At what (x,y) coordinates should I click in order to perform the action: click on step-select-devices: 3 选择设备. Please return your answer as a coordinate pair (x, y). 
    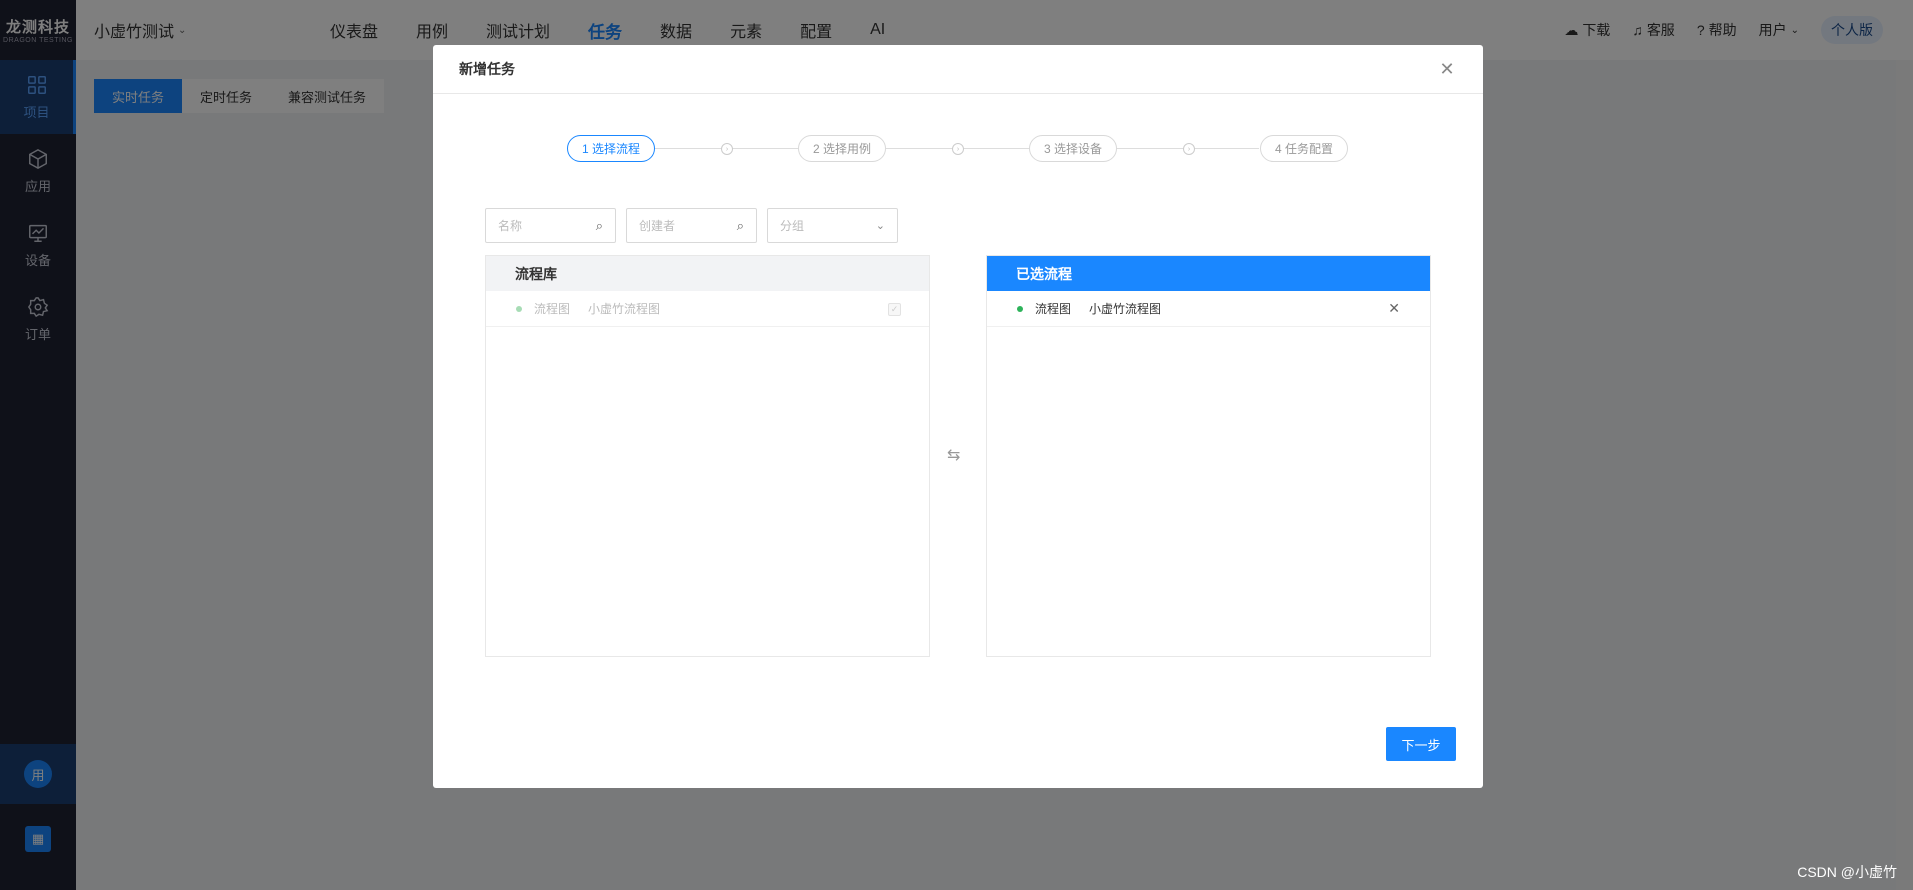
    Looking at the image, I should click on (1073, 148).